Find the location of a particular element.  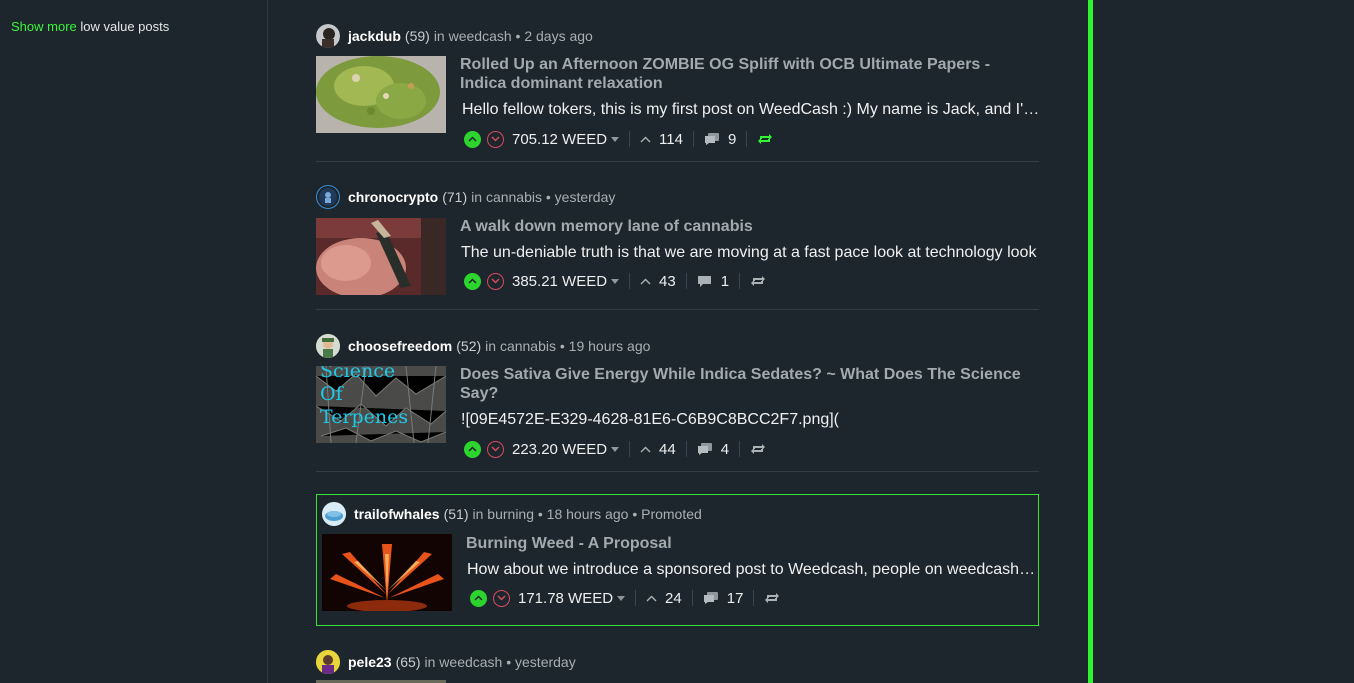

votes-count: 114 is located at coordinates (661, 139).